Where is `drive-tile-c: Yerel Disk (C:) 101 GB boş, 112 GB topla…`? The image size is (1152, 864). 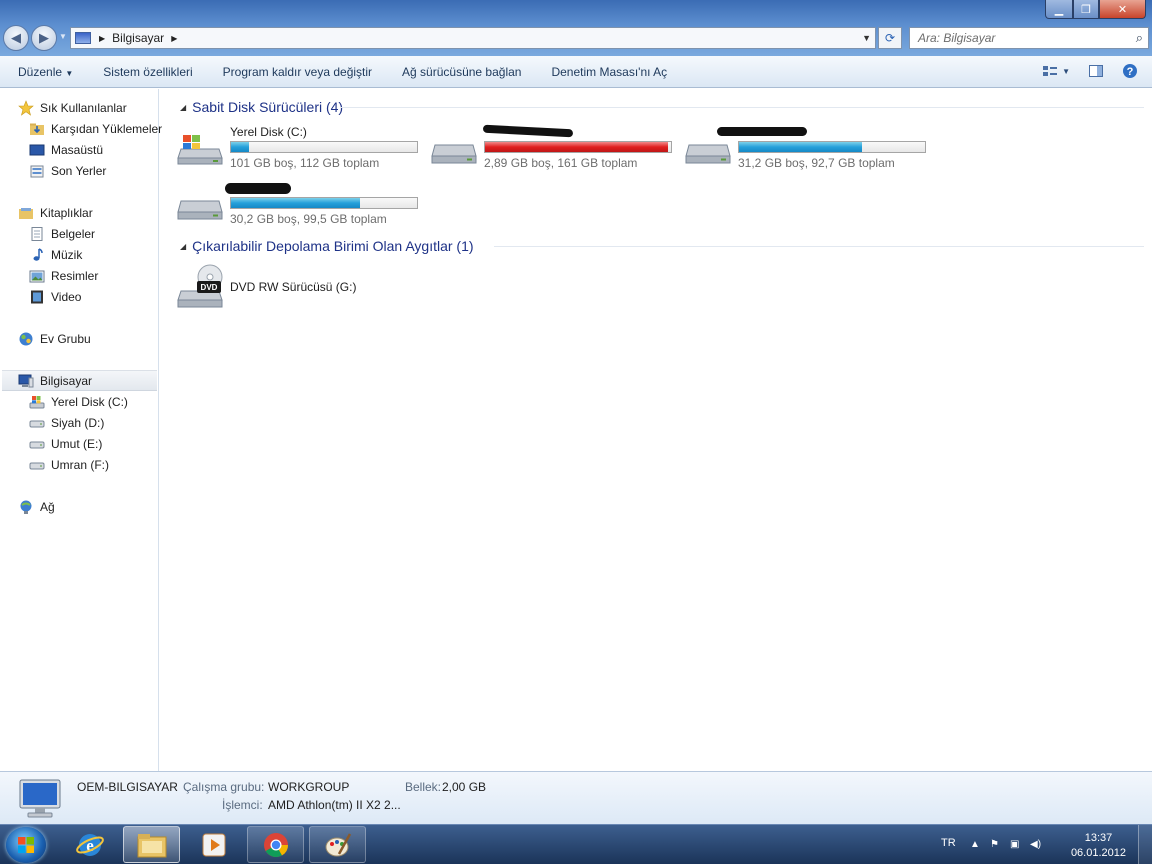
drive-tile-c: Yerel Disk (C:) 101 GB boş, 112 GB topla… is located at coordinates (299, 149).